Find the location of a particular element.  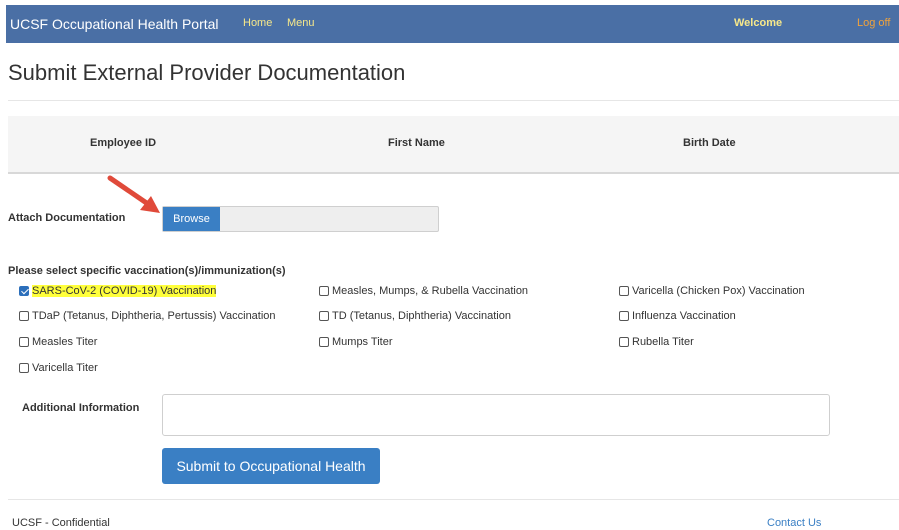

checkbox-covid-vaccination: SARS-CoV-2 (COVID-19) Vaccination is located at coordinates (118, 291).